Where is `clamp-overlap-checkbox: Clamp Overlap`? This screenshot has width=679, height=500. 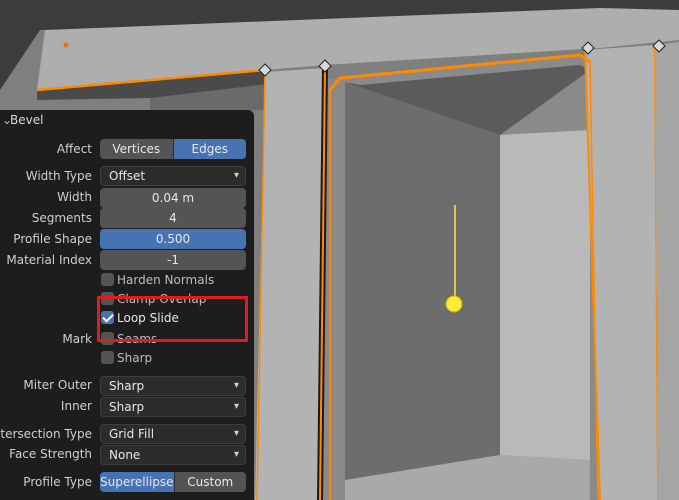 clamp-overlap-checkbox: Clamp Overlap is located at coordinates (153, 299).